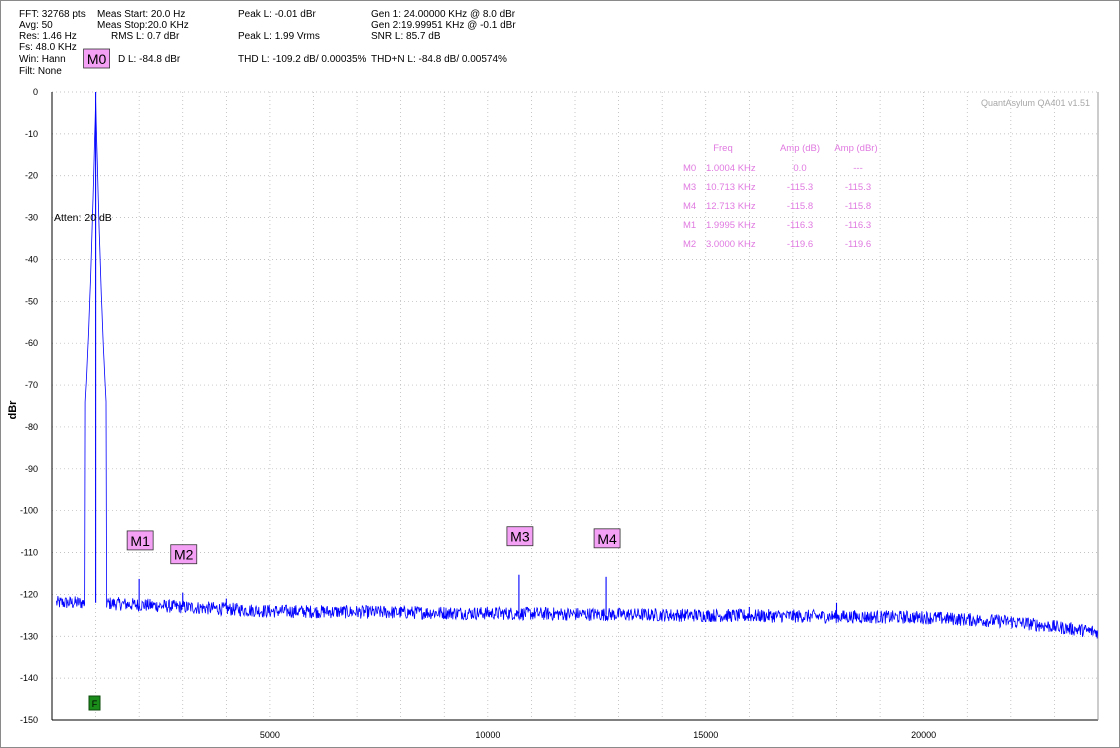 This screenshot has width=1120, height=748. What do you see at coordinates (731, 168) in the screenshot?
I see `table-cell: 1.0004 KHz` at bounding box center [731, 168].